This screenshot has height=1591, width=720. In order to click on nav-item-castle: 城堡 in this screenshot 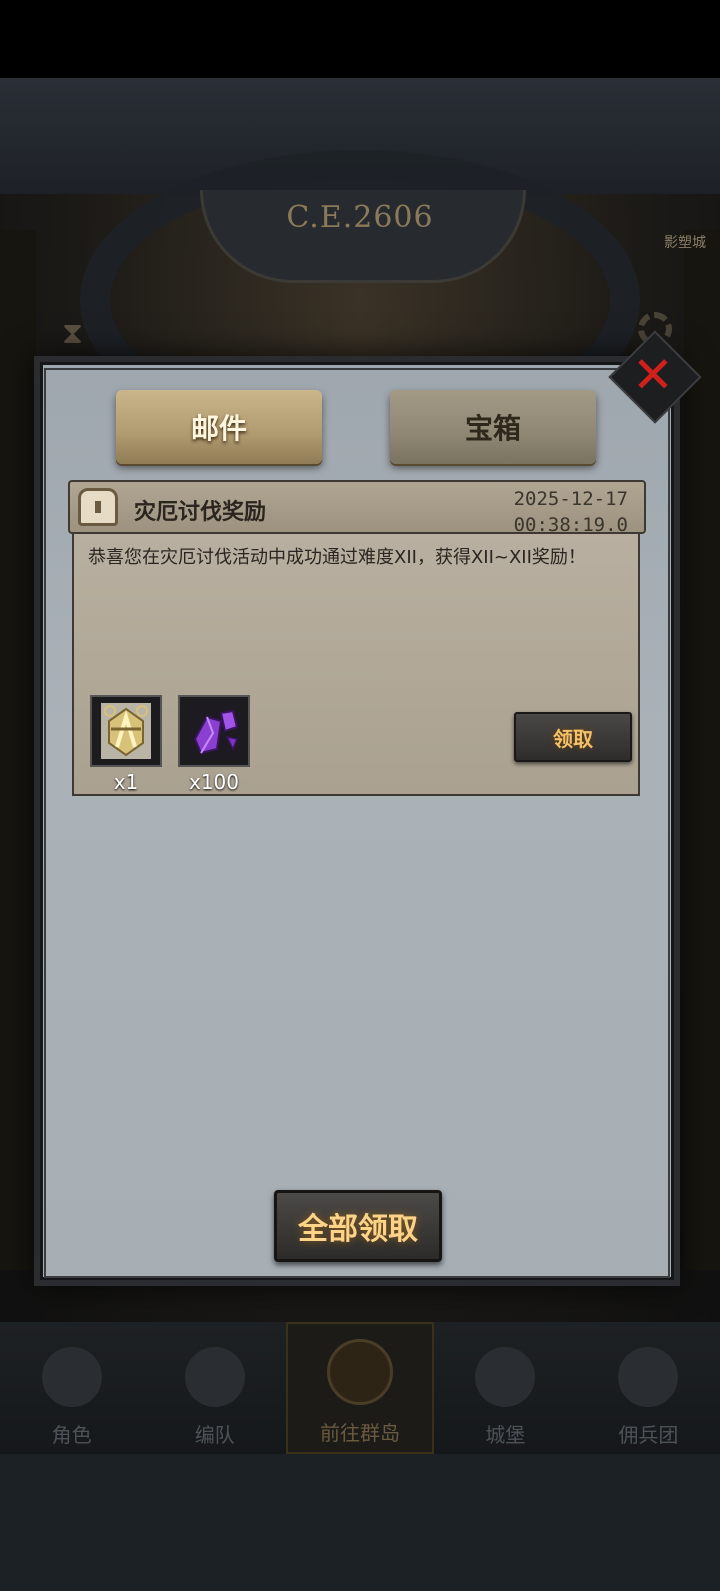, I will do `click(505, 1388)`.